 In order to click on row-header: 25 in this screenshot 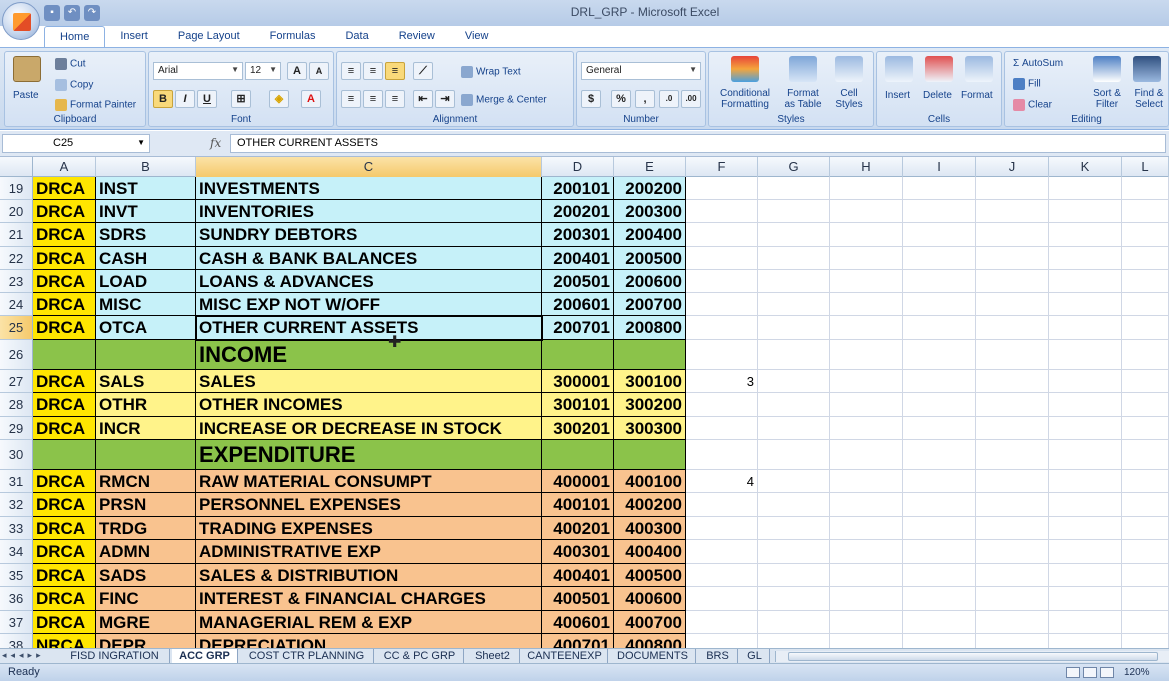, I will do `click(16, 328)`.